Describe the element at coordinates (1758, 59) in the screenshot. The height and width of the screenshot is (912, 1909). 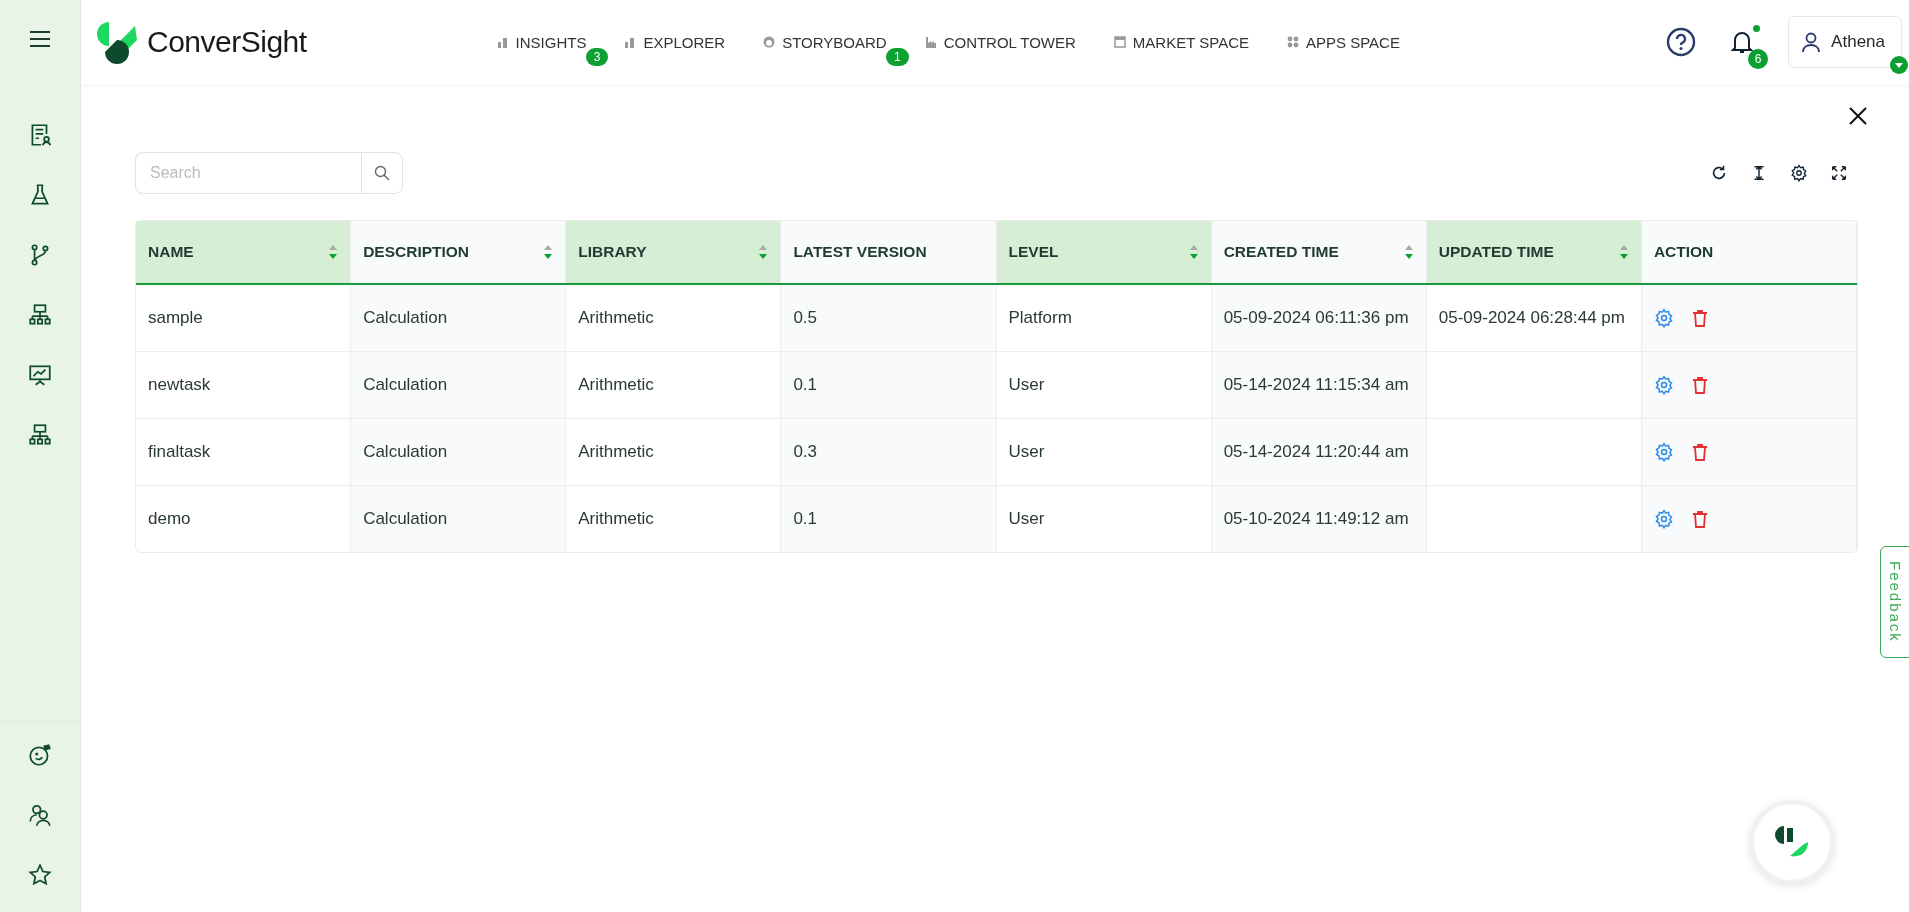
I see `count-badge: 6` at that location.